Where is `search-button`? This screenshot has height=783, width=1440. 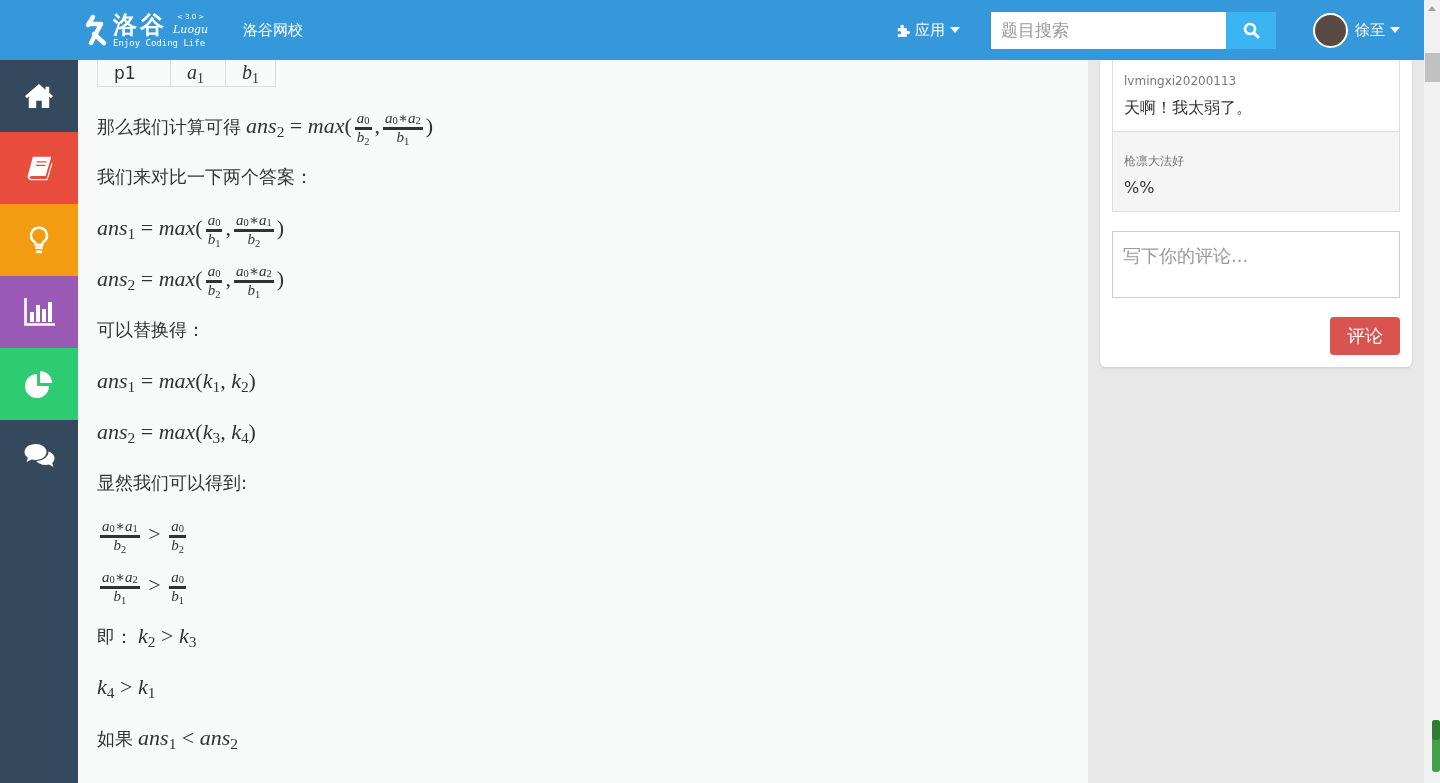 search-button is located at coordinates (1251, 30).